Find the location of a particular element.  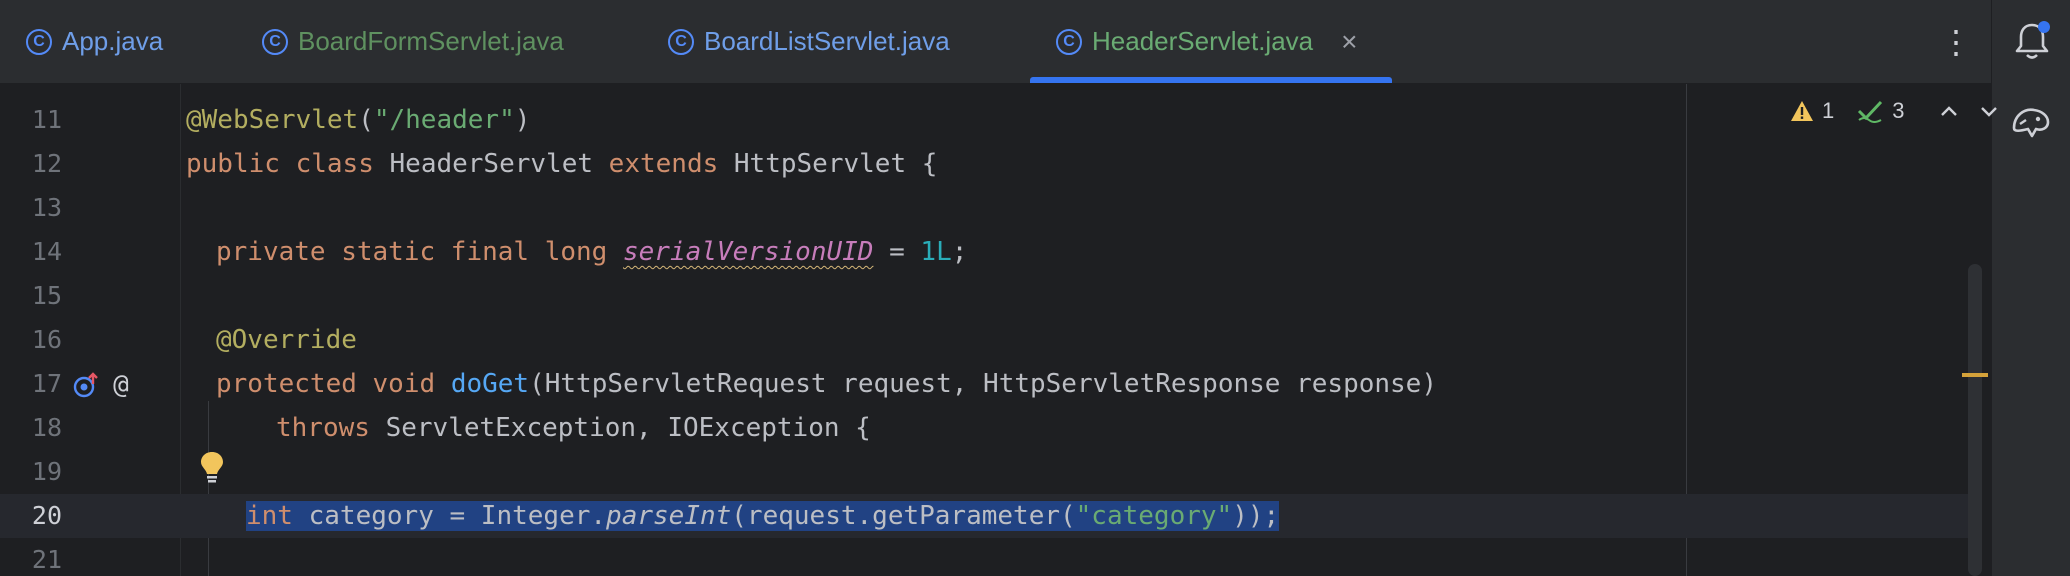

line-number: 13 is located at coordinates (46, 207).